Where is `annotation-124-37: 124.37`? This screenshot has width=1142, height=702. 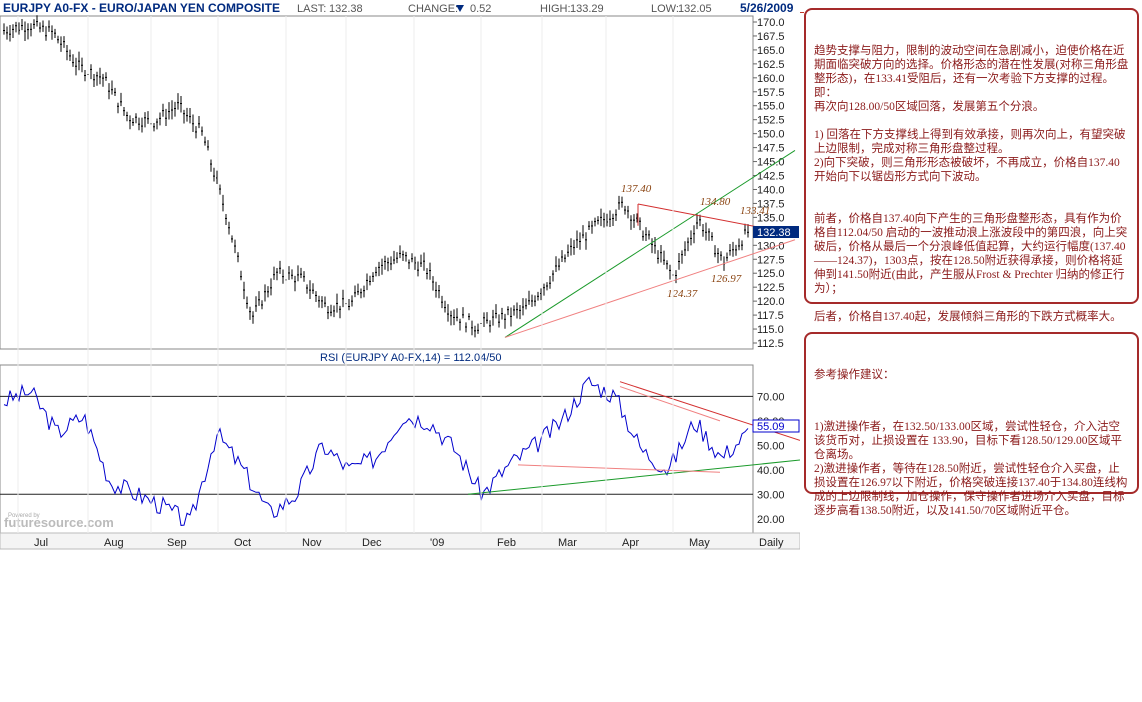
annotation-124-37: 124.37 is located at coordinates (682, 294).